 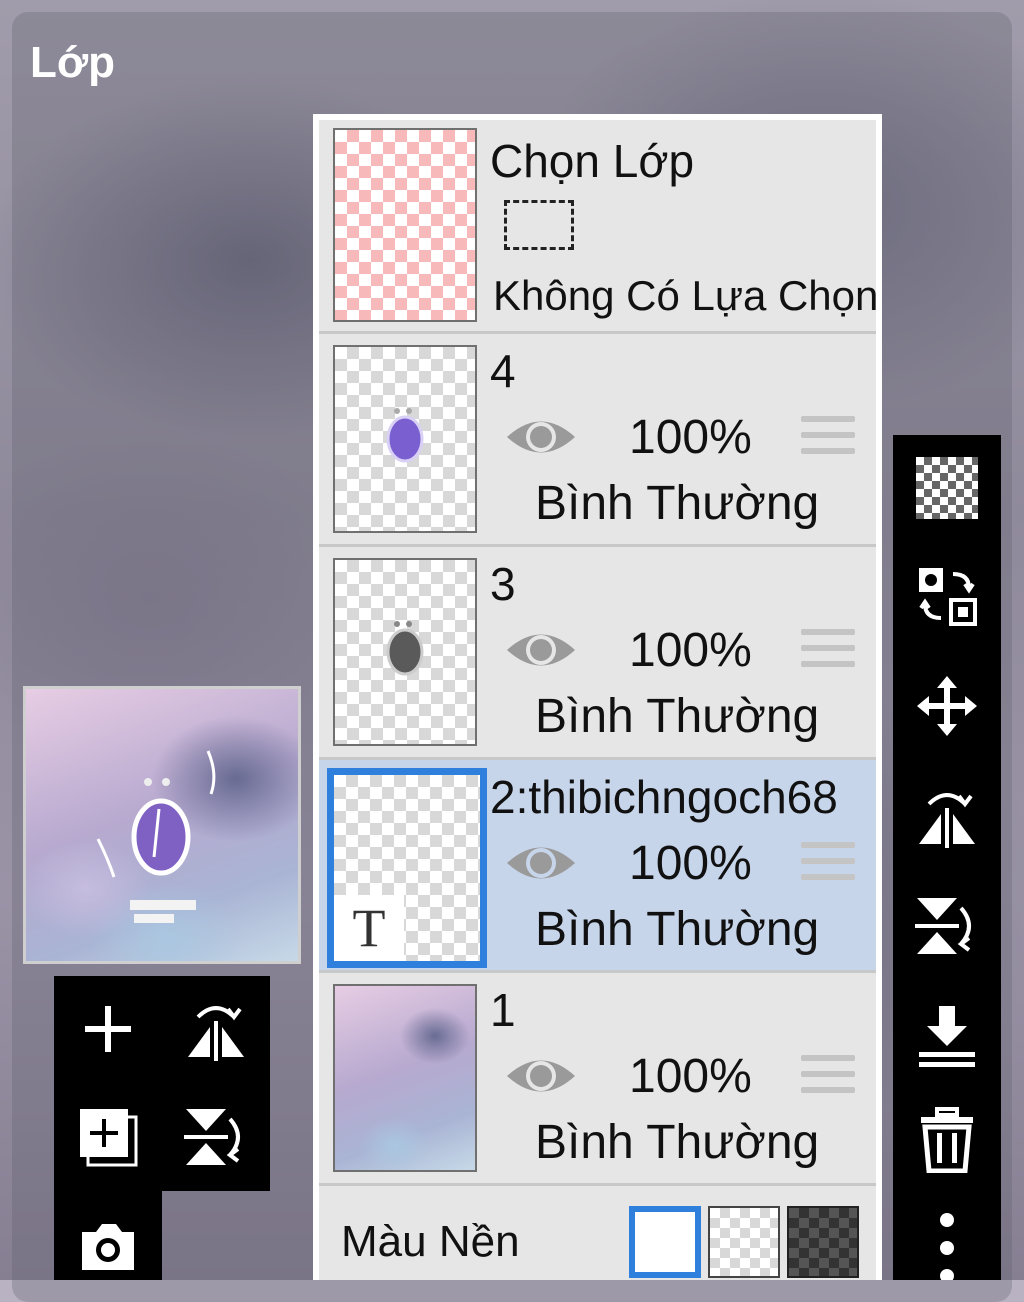 What do you see at coordinates (947, 1245) in the screenshot?
I see `more-icon` at bounding box center [947, 1245].